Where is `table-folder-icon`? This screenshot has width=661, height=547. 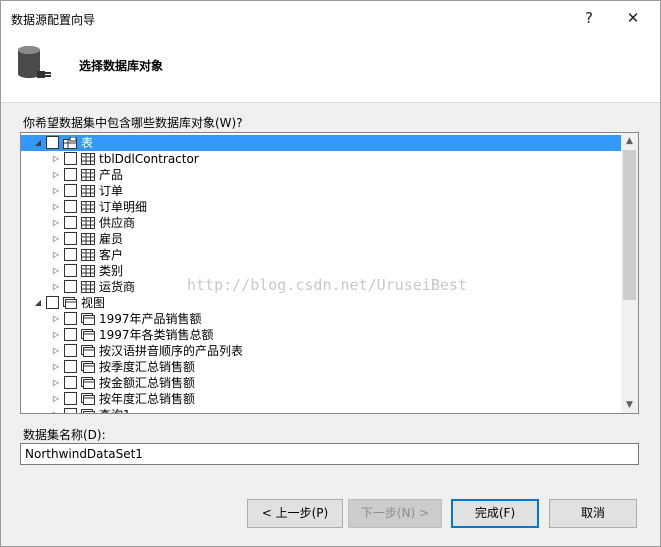
table-folder-icon is located at coordinates (70, 142).